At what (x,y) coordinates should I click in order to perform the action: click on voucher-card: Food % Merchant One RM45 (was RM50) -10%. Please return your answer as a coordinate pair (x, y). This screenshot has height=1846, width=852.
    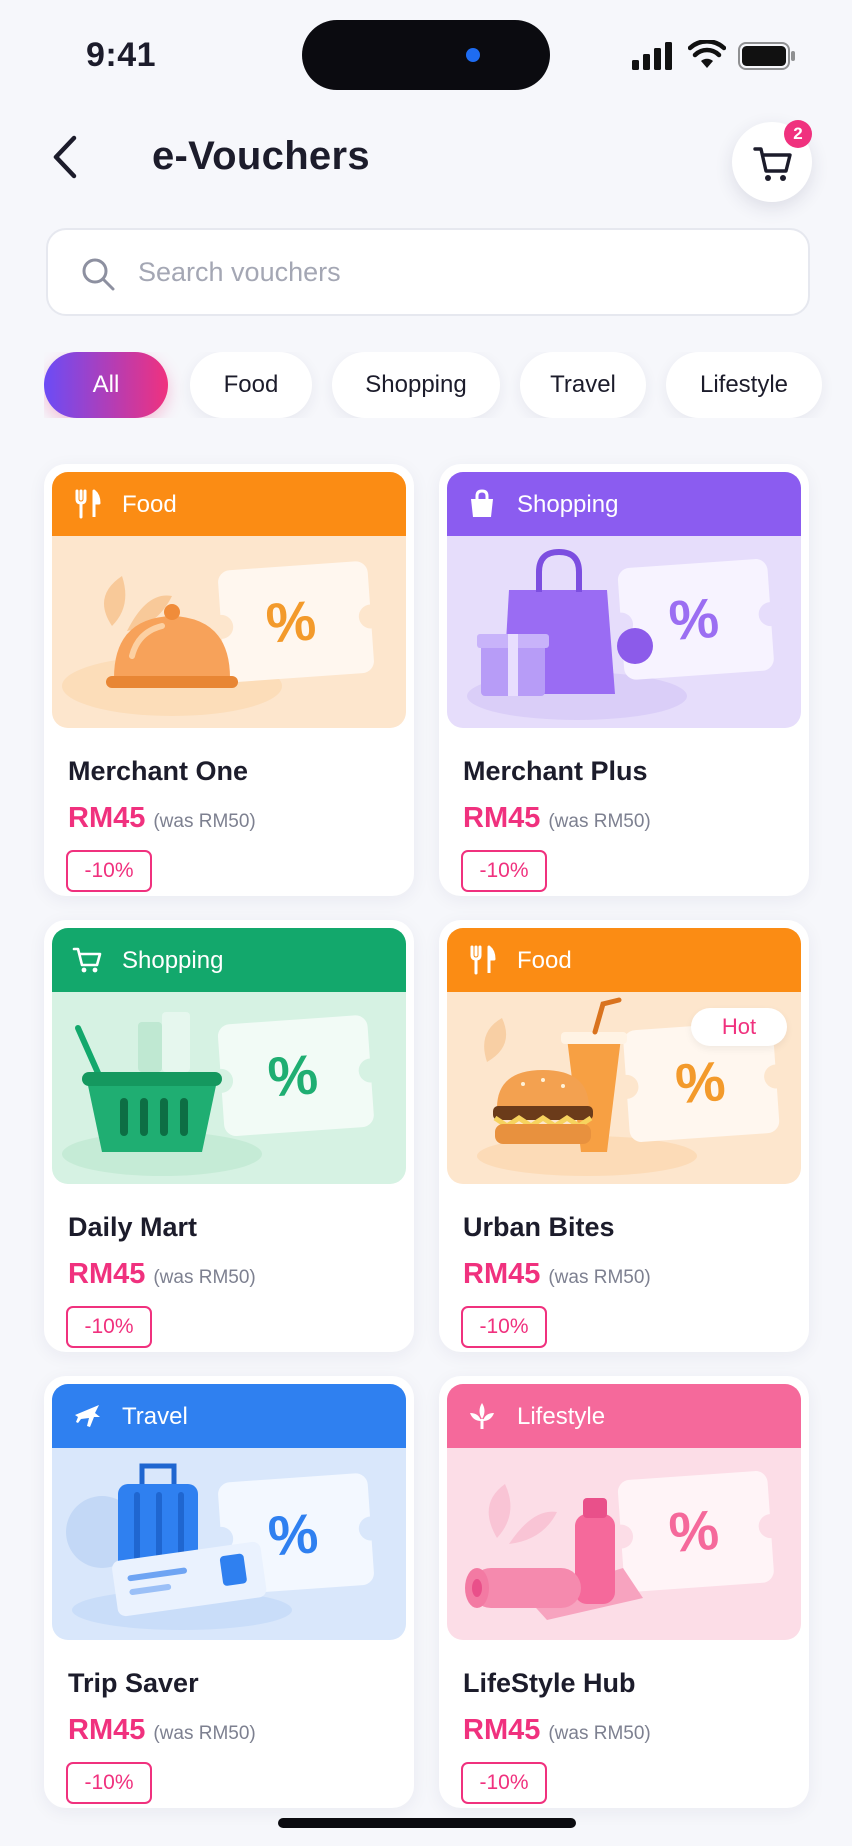
    Looking at the image, I should click on (229, 680).